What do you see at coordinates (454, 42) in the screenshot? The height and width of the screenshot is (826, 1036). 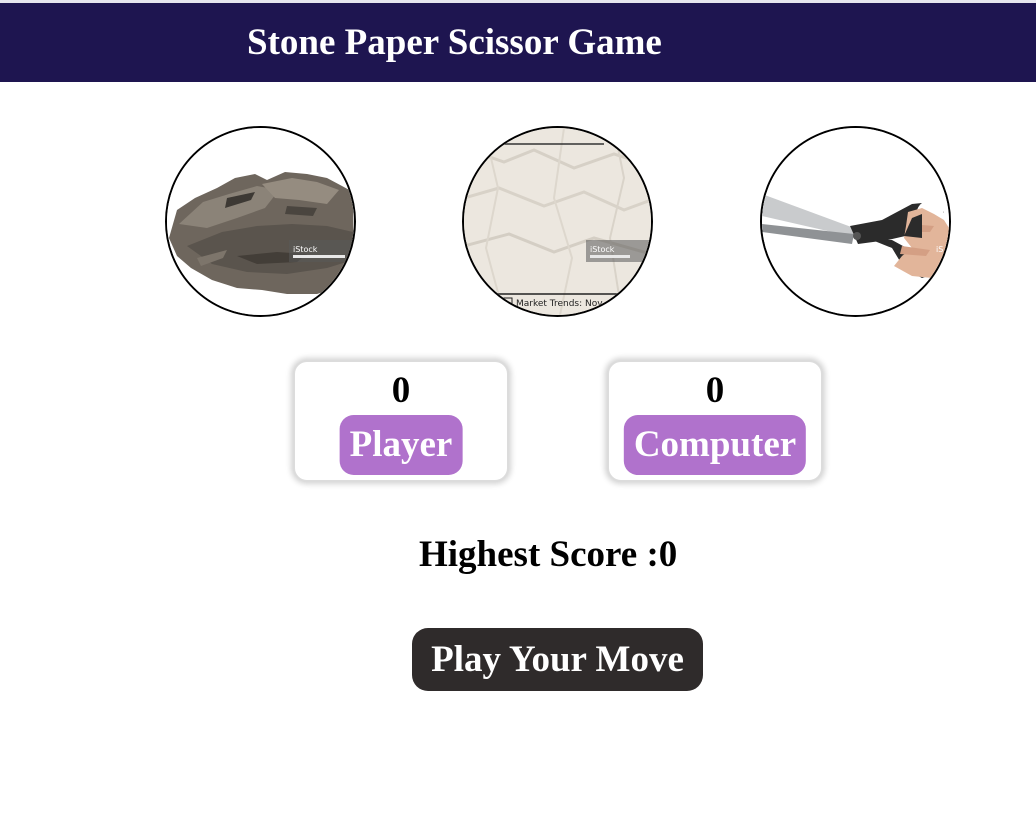 I see `page-title: Stone Paper Scissor Game` at bounding box center [454, 42].